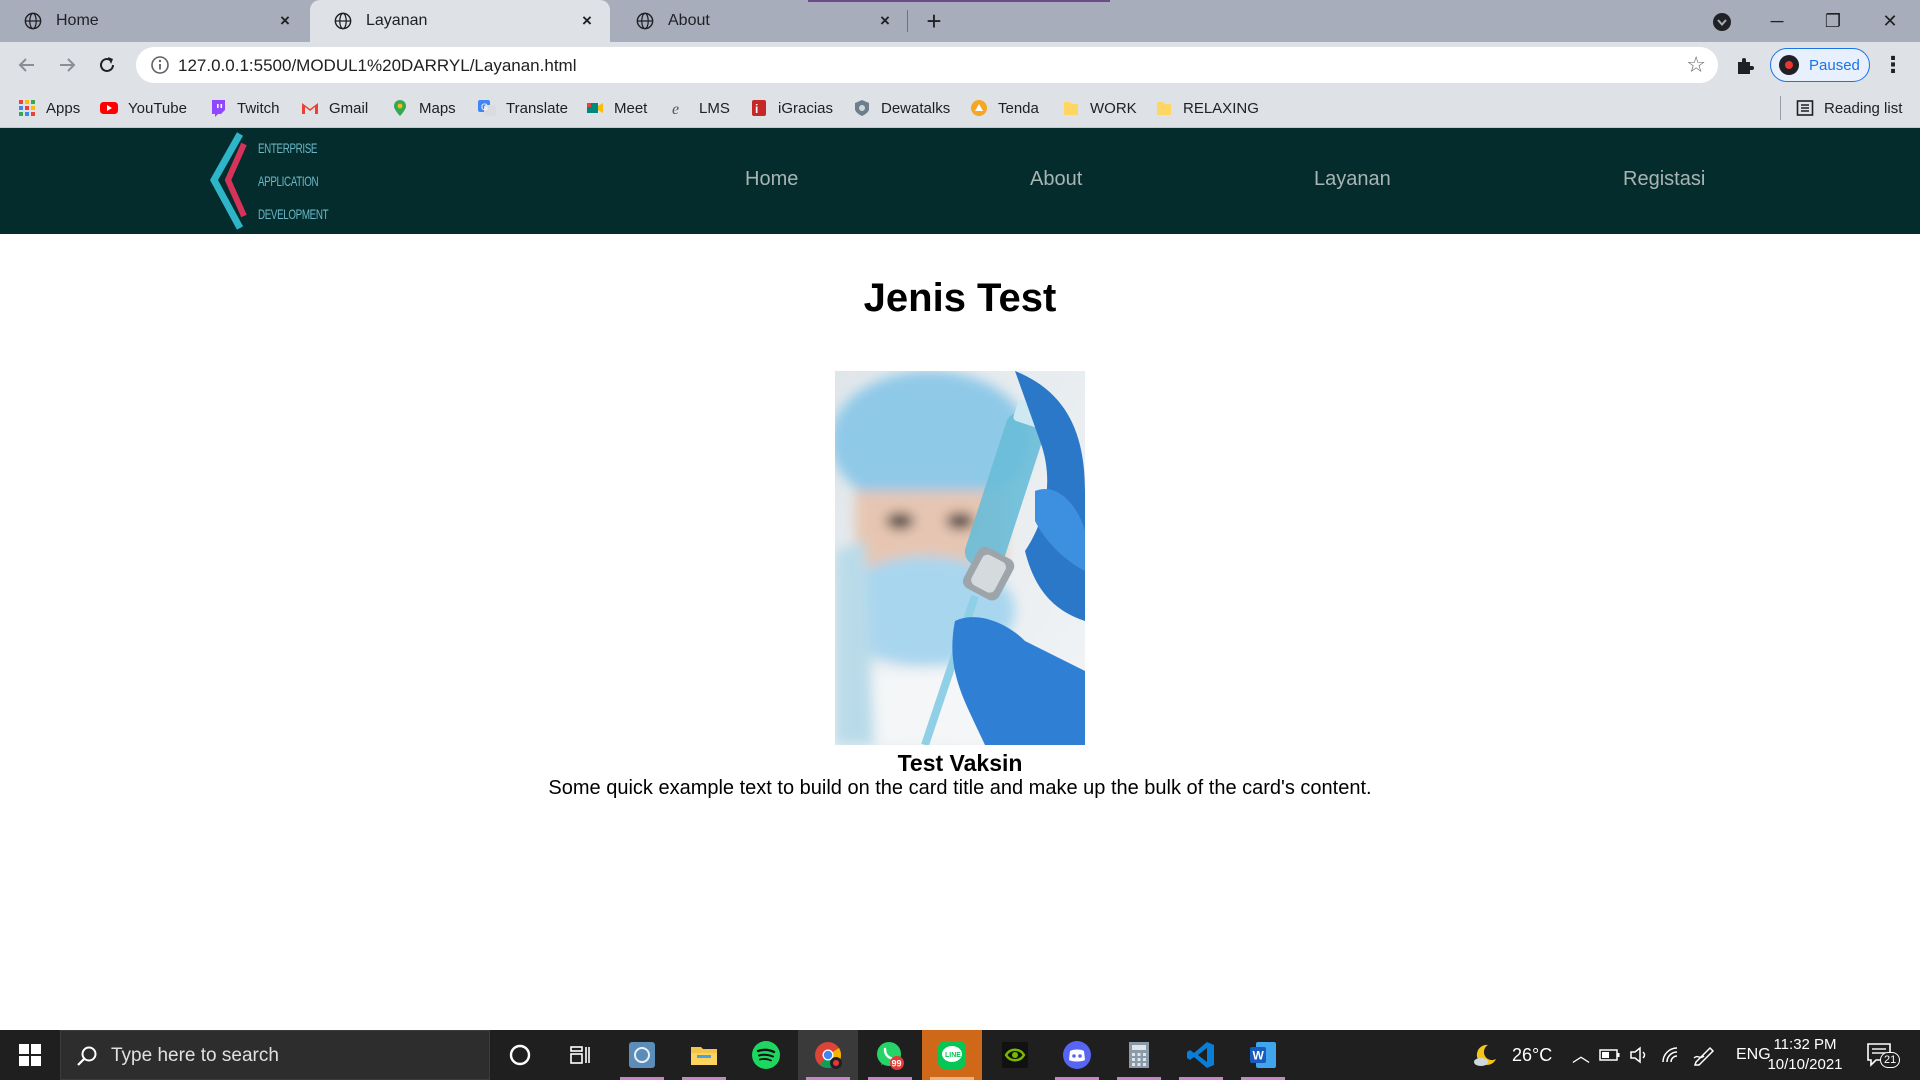 The width and height of the screenshot is (1920, 1080). Describe the element at coordinates (1071, 108) in the screenshot. I see `folder-icon` at that location.